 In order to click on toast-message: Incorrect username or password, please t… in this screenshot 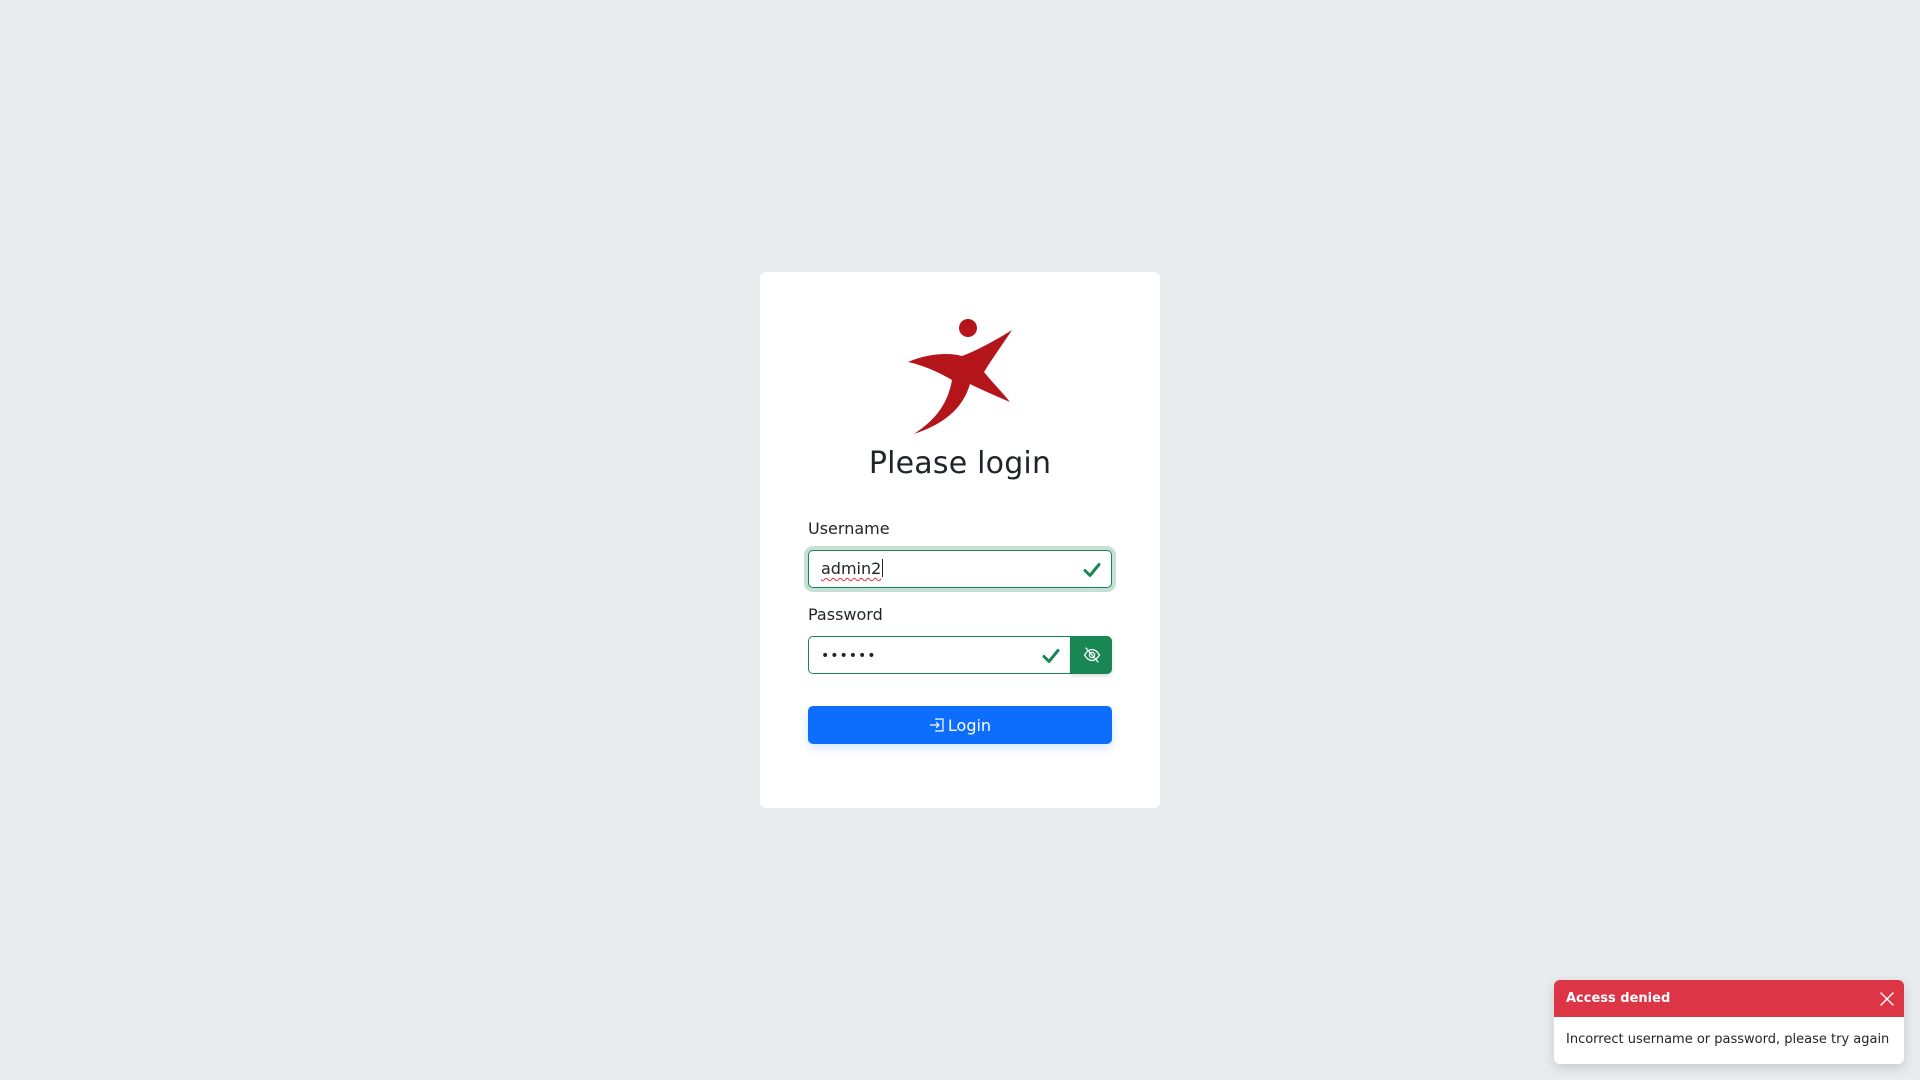, I will do `click(1728, 1039)`.